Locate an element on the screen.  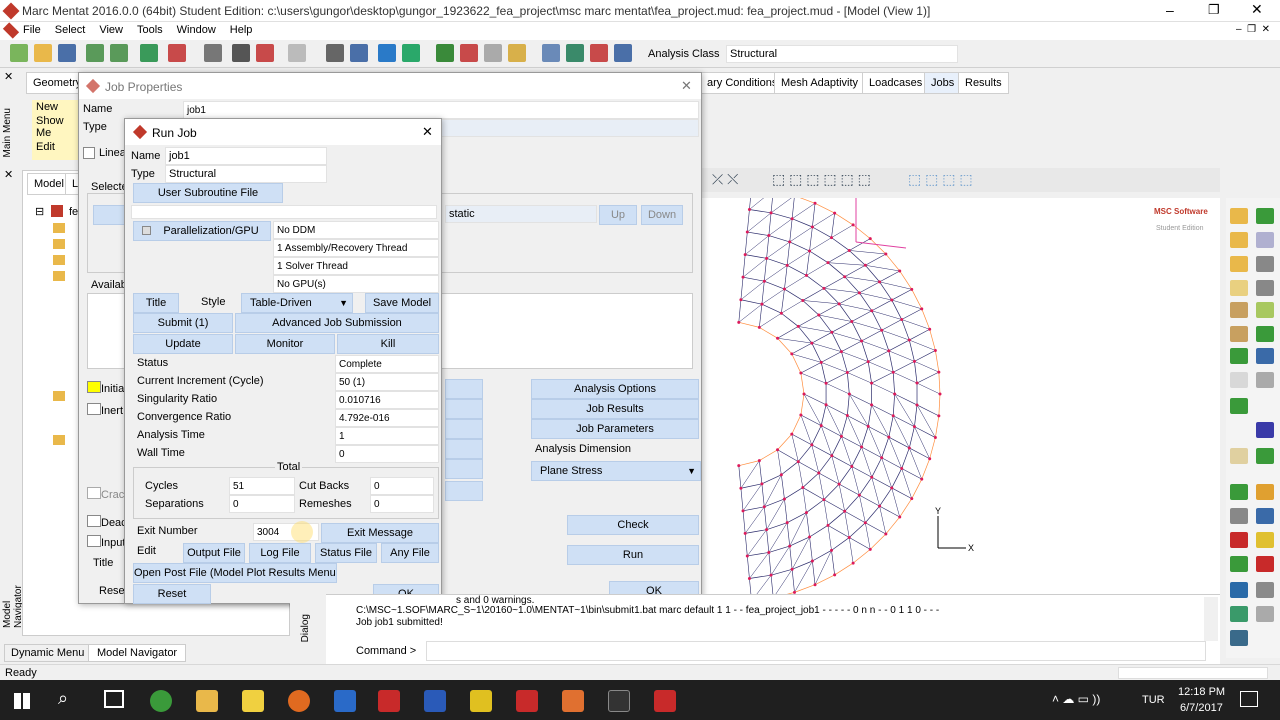
kill-button: Kill is located at coordinates (388, 344).